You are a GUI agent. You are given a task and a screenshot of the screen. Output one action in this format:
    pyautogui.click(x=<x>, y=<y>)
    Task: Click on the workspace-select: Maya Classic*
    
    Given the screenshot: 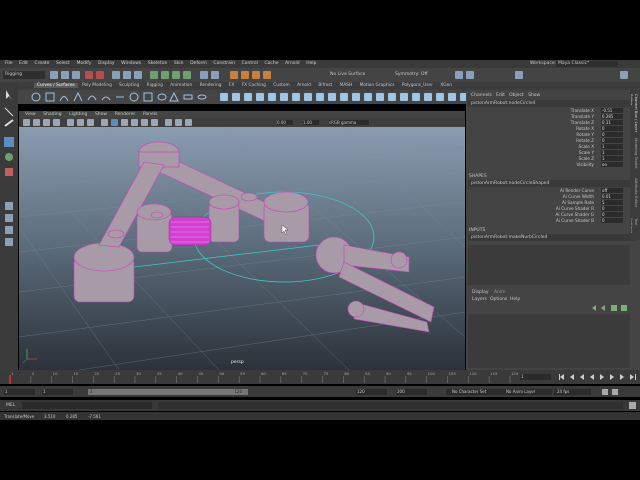 What is the action you would take?
    pyautogui.click(x=587, y=64)
    